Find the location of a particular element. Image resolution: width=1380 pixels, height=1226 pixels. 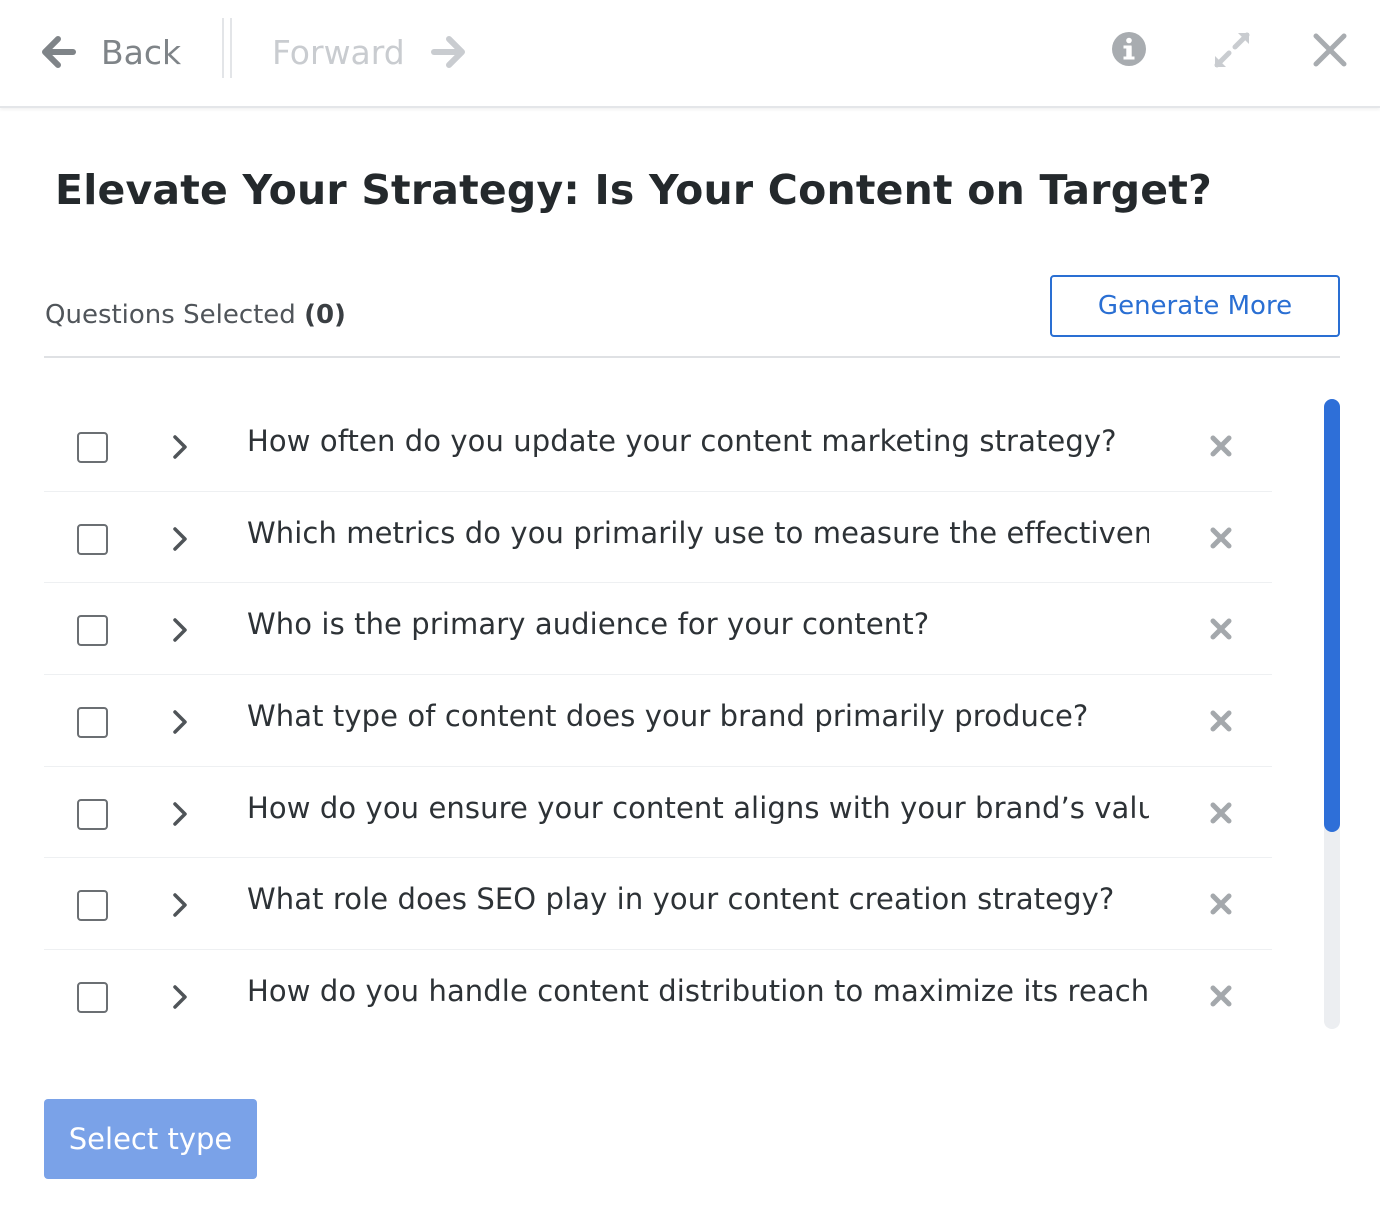

expand-icon is located at coordinates (1232, 52).